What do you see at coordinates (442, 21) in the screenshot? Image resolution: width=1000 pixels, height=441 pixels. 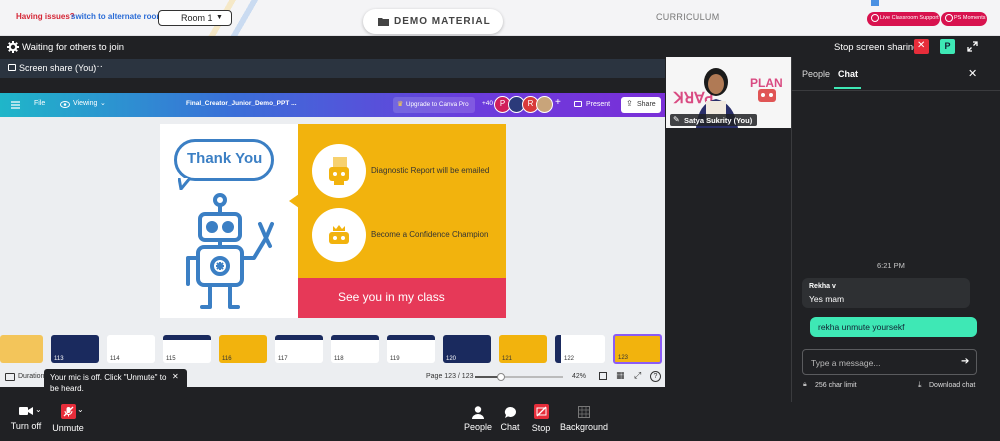 I see `tab-demo-material-label: DEMO MATERIAL` at bounding box center [442, 21].